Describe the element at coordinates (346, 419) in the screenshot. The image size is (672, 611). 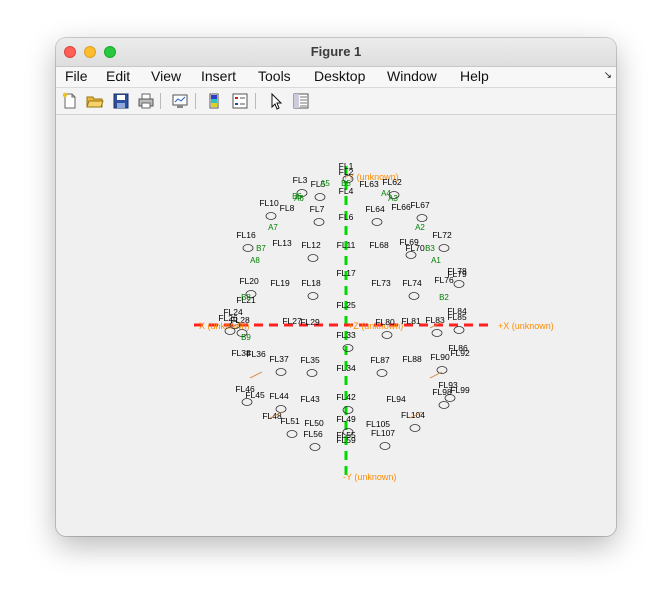
I see `sensor-label: FL49` at that location.